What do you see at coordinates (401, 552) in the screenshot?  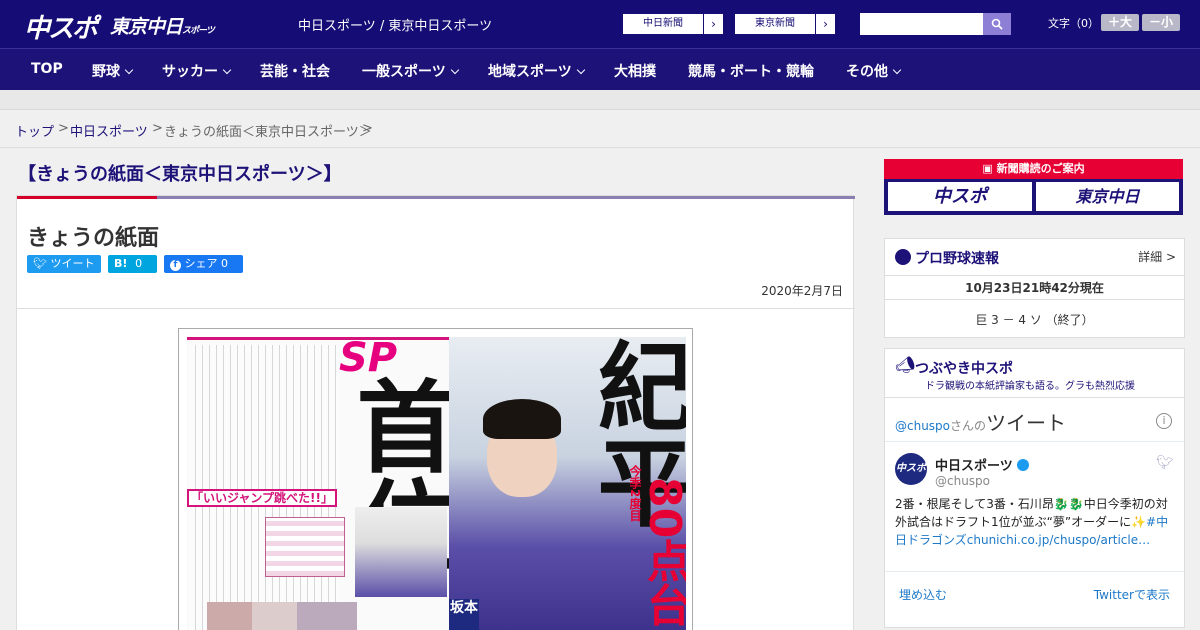 I see `inset-photo` at bounding box center [401, 552].